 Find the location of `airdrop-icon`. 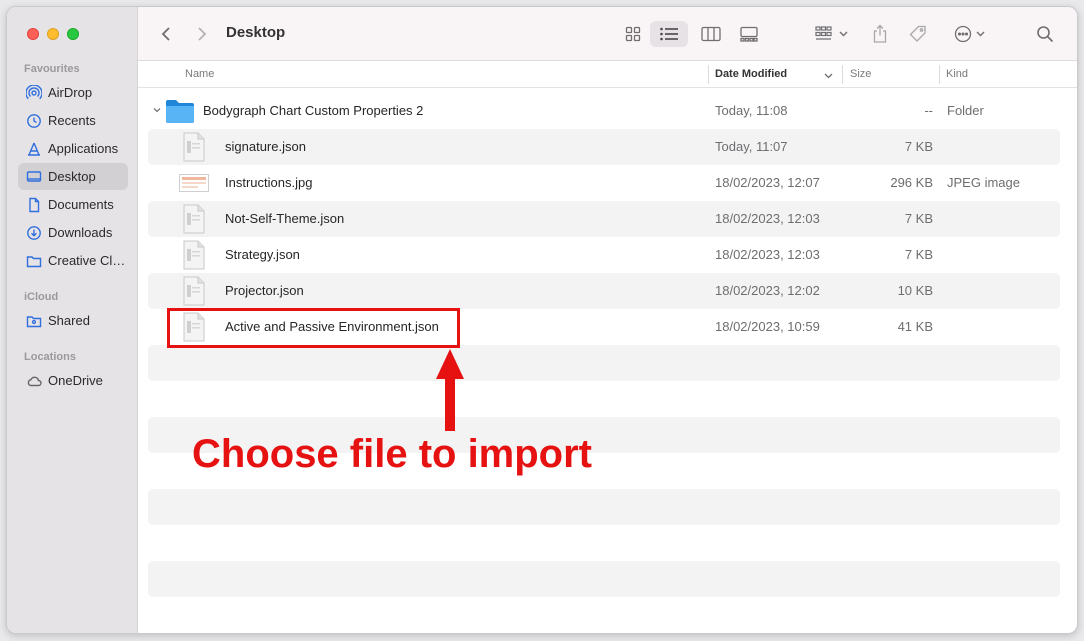

airdrop-icon is located at coordinates (34, 92).